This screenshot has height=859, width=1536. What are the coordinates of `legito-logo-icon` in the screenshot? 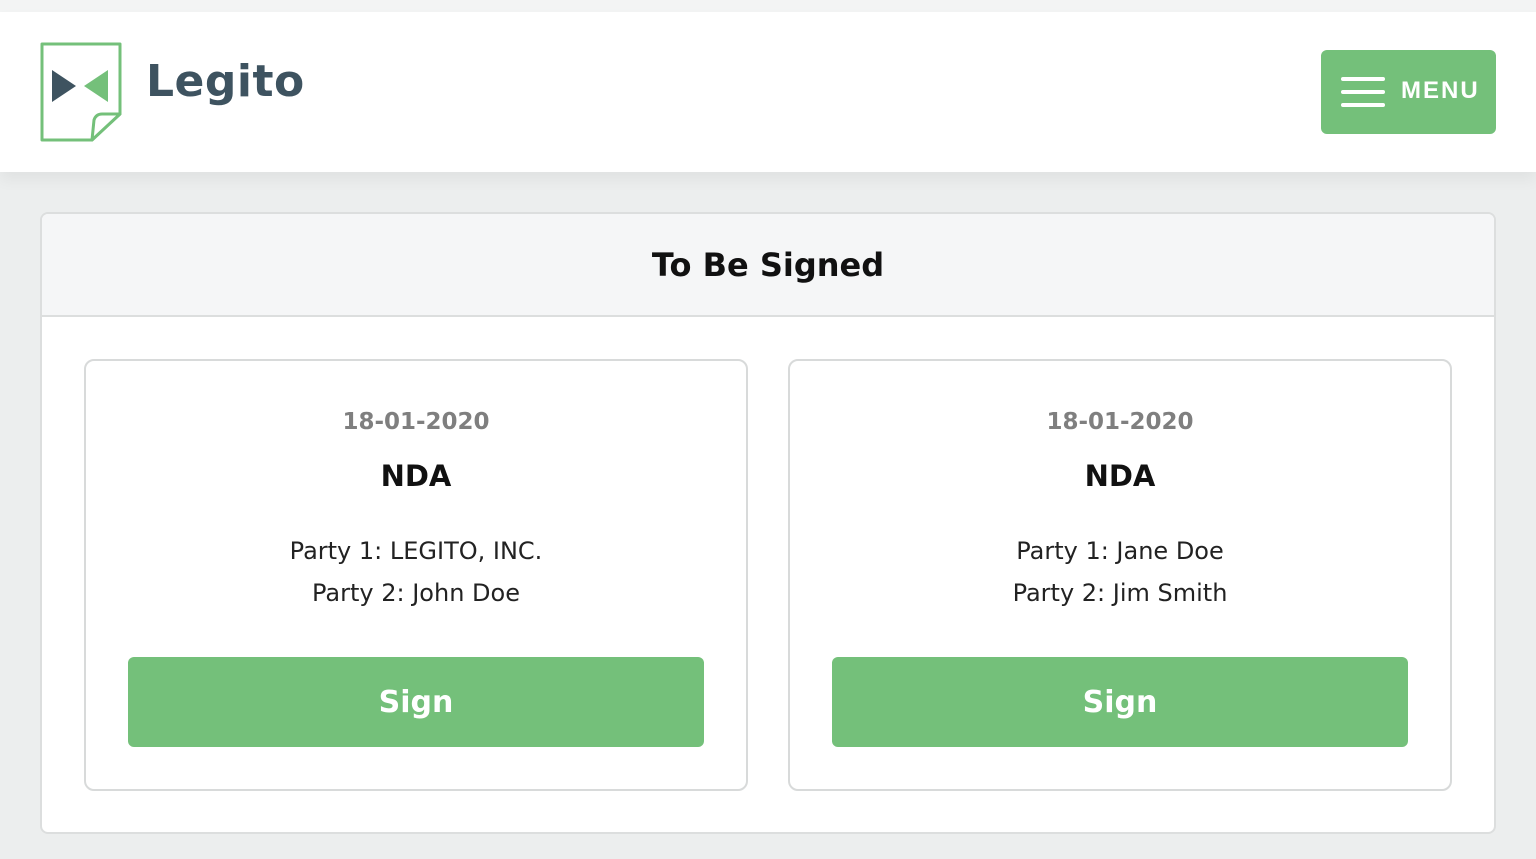 It's located at (81, 92).